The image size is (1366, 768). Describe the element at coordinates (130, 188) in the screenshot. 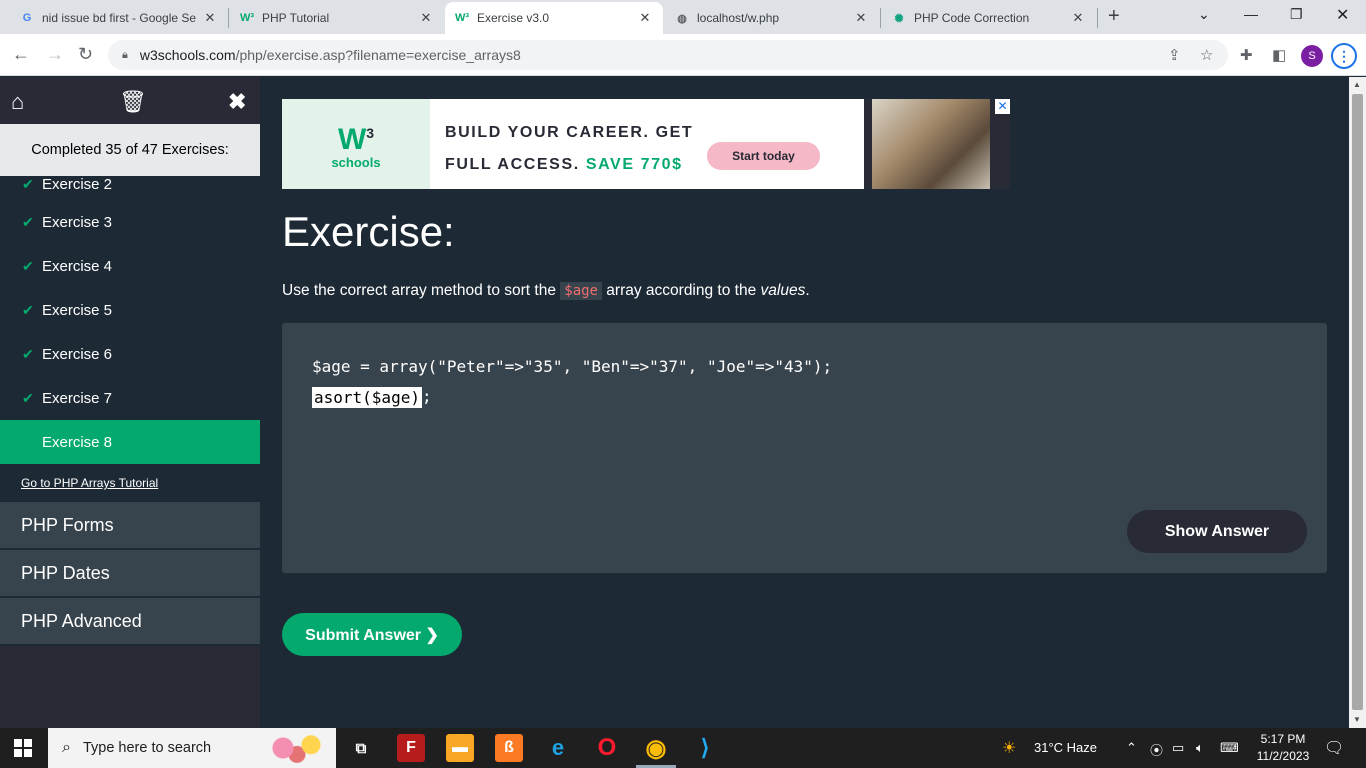

I see `exercise-item: ✔ Exercise 2` at that location.